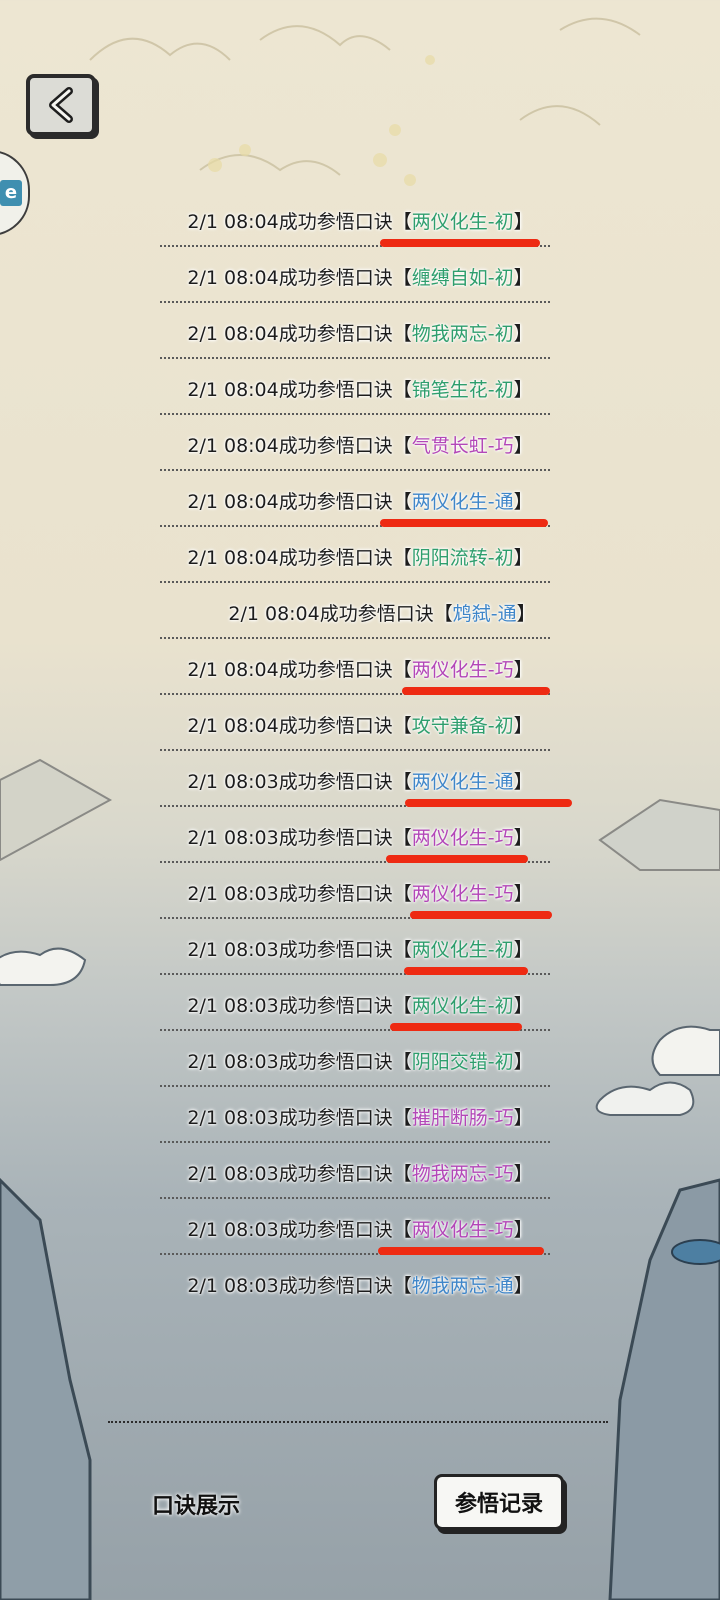 Image resolution: width=720 pixels, height=1600 pixels. Describe the element at coordinates (462, 334) in the screenshot. I see `mantra-name: 物我两忘-初` at that location.